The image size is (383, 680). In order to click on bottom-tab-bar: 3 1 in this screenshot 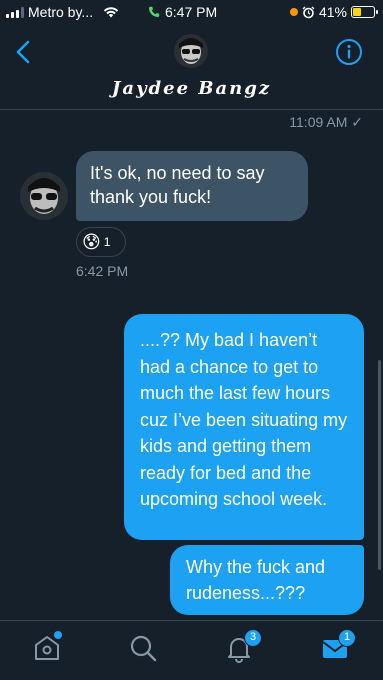, I will do `click(191, 650)`.